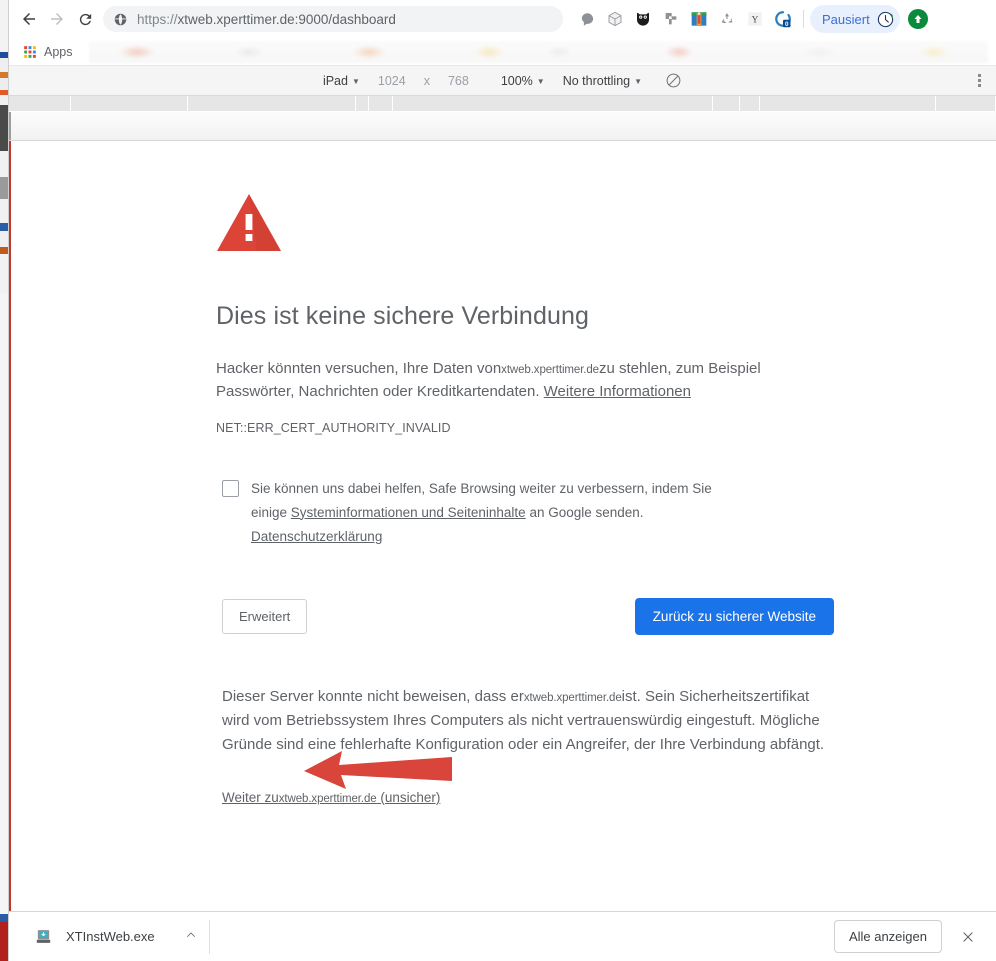 The width and height of the screenshot is (996, 961). I want to click on url-rest: xtweb.xperttimer.de:9000/dashboard, so click(286, 19).